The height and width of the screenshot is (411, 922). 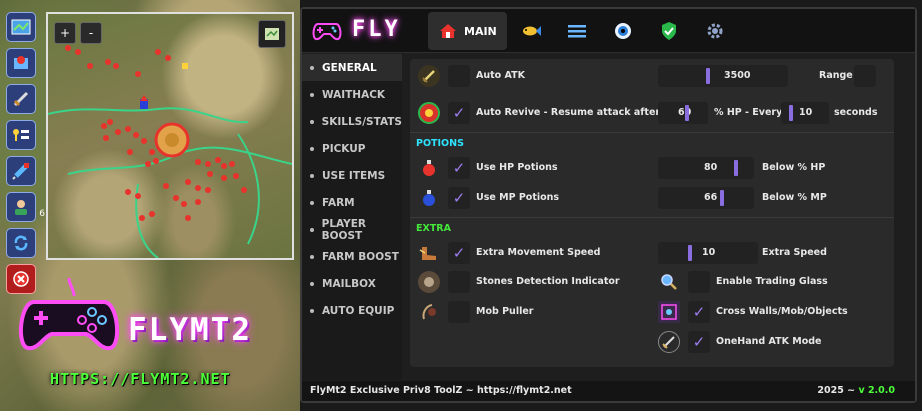 I want to click on extra-speed-value: 10, so click(x=709, y=252).